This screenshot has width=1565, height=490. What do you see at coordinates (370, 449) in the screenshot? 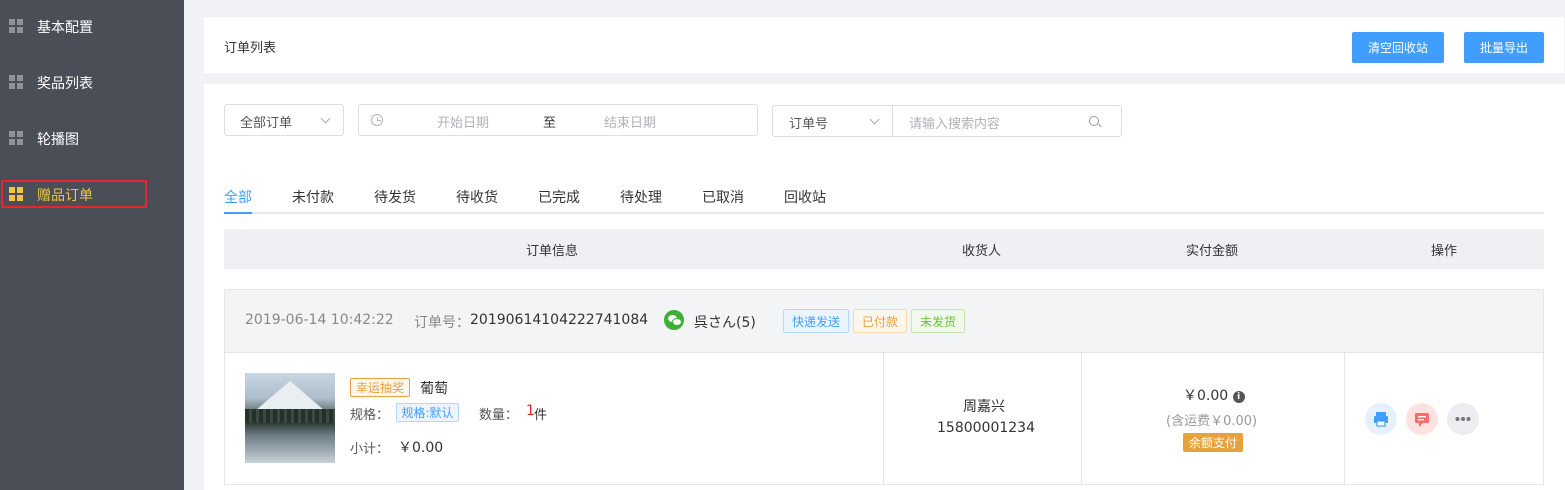
I see `subtotal-label: 小计：` at bounding box center [370, 449].